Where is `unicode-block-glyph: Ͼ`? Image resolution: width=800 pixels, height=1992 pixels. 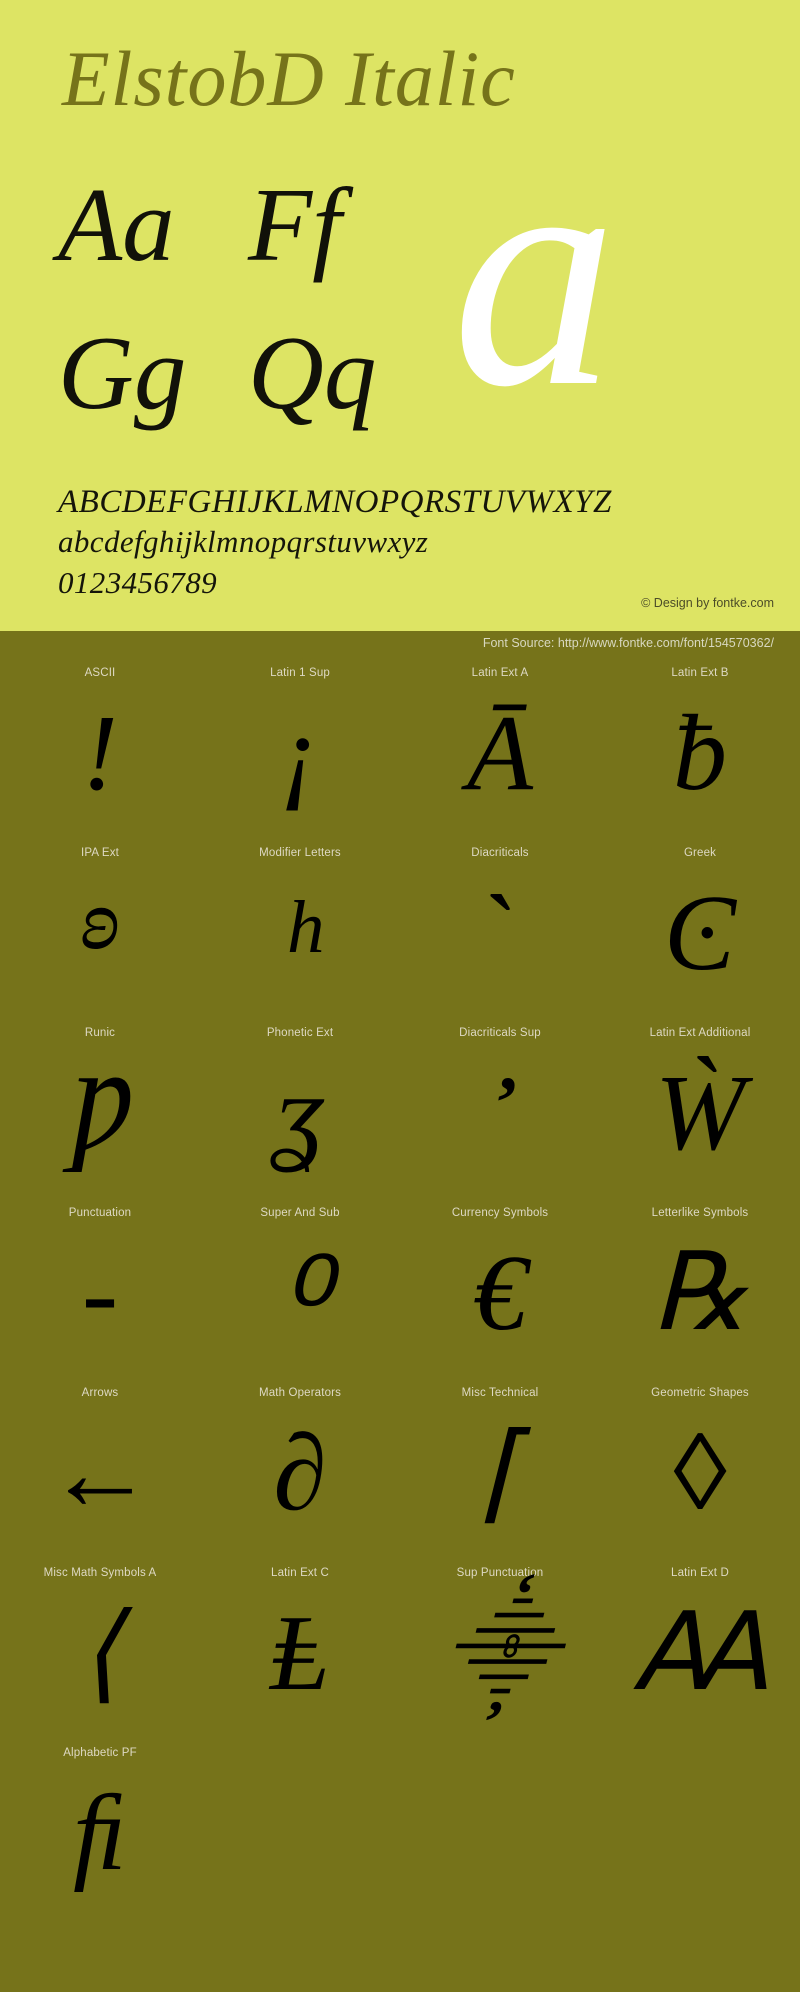
unicode-block-glyph: Ͼ is located at coordinates (700, 933).